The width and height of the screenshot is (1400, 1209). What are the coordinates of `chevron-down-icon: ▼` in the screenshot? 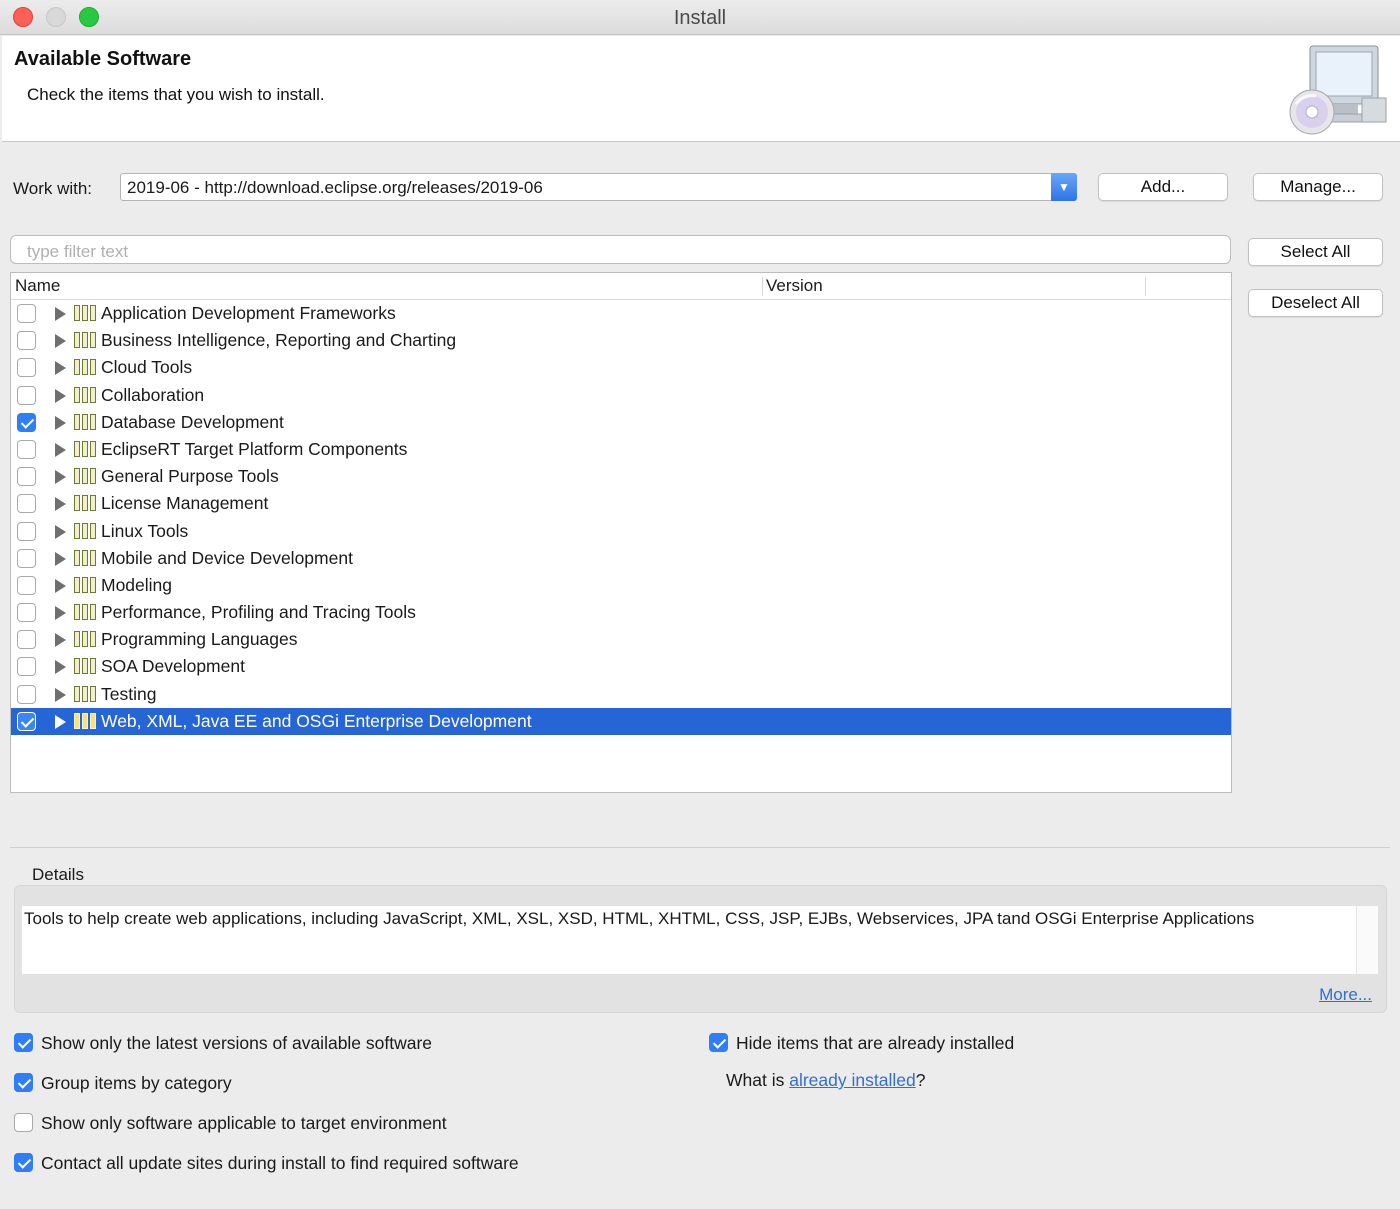 It's located at (1064, 187).